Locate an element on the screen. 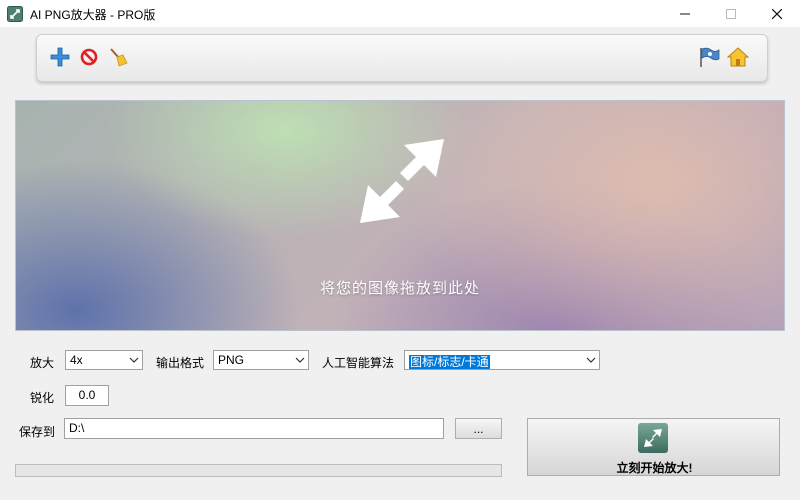 Image resolution: width=800 pixels, height=500 pixels. window-title: AI PNG放大器 - PRO版 is located at coordinates (93, 15).